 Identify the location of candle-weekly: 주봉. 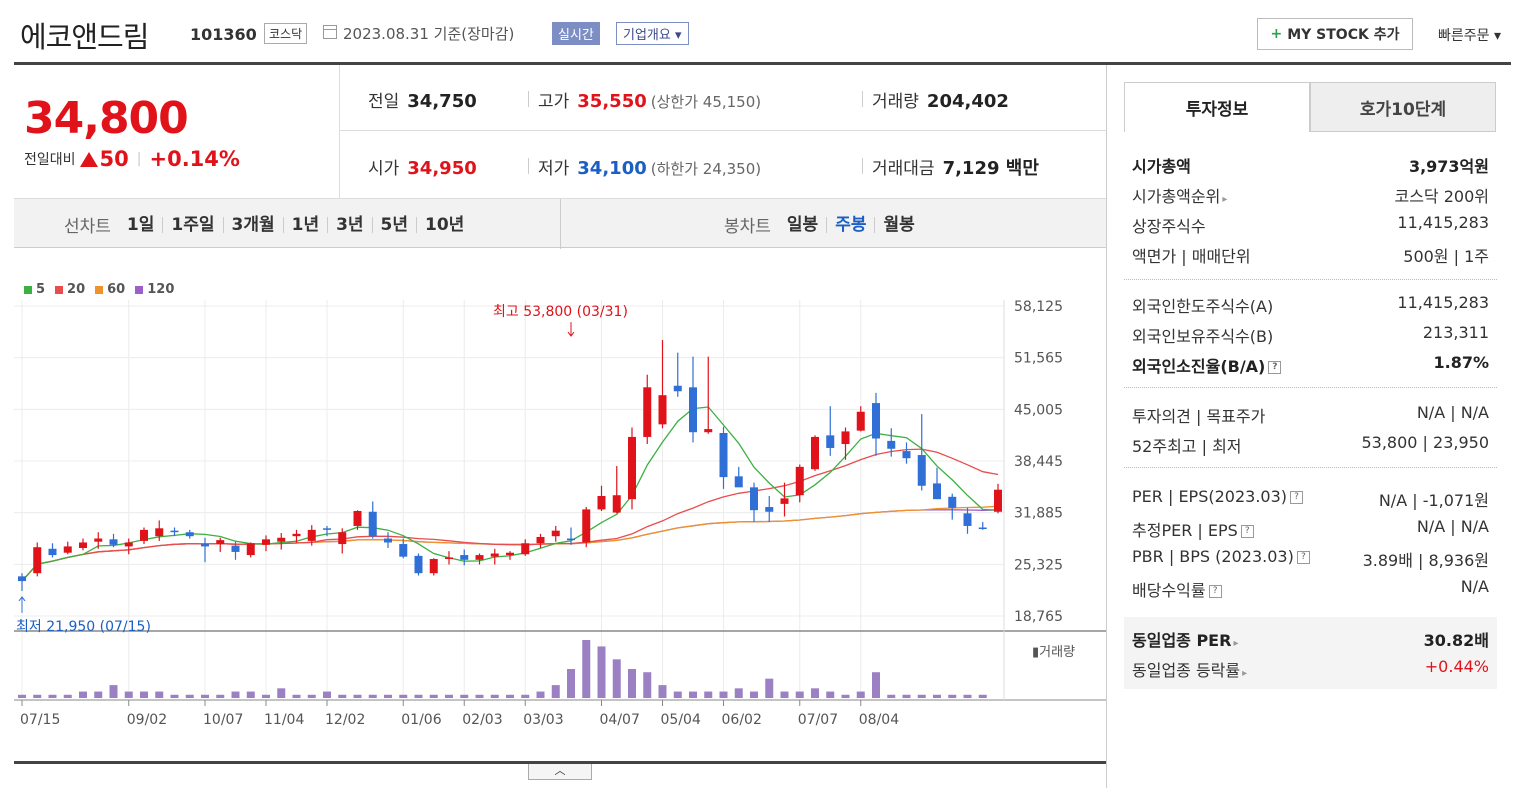
(850, 224).